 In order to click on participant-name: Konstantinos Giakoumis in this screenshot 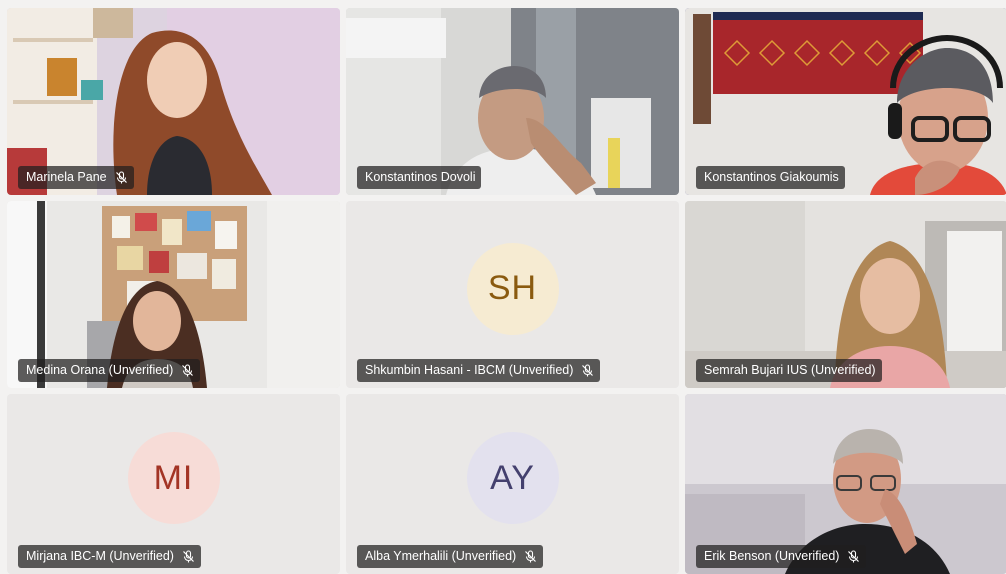, I will do `click(771, 177)`.